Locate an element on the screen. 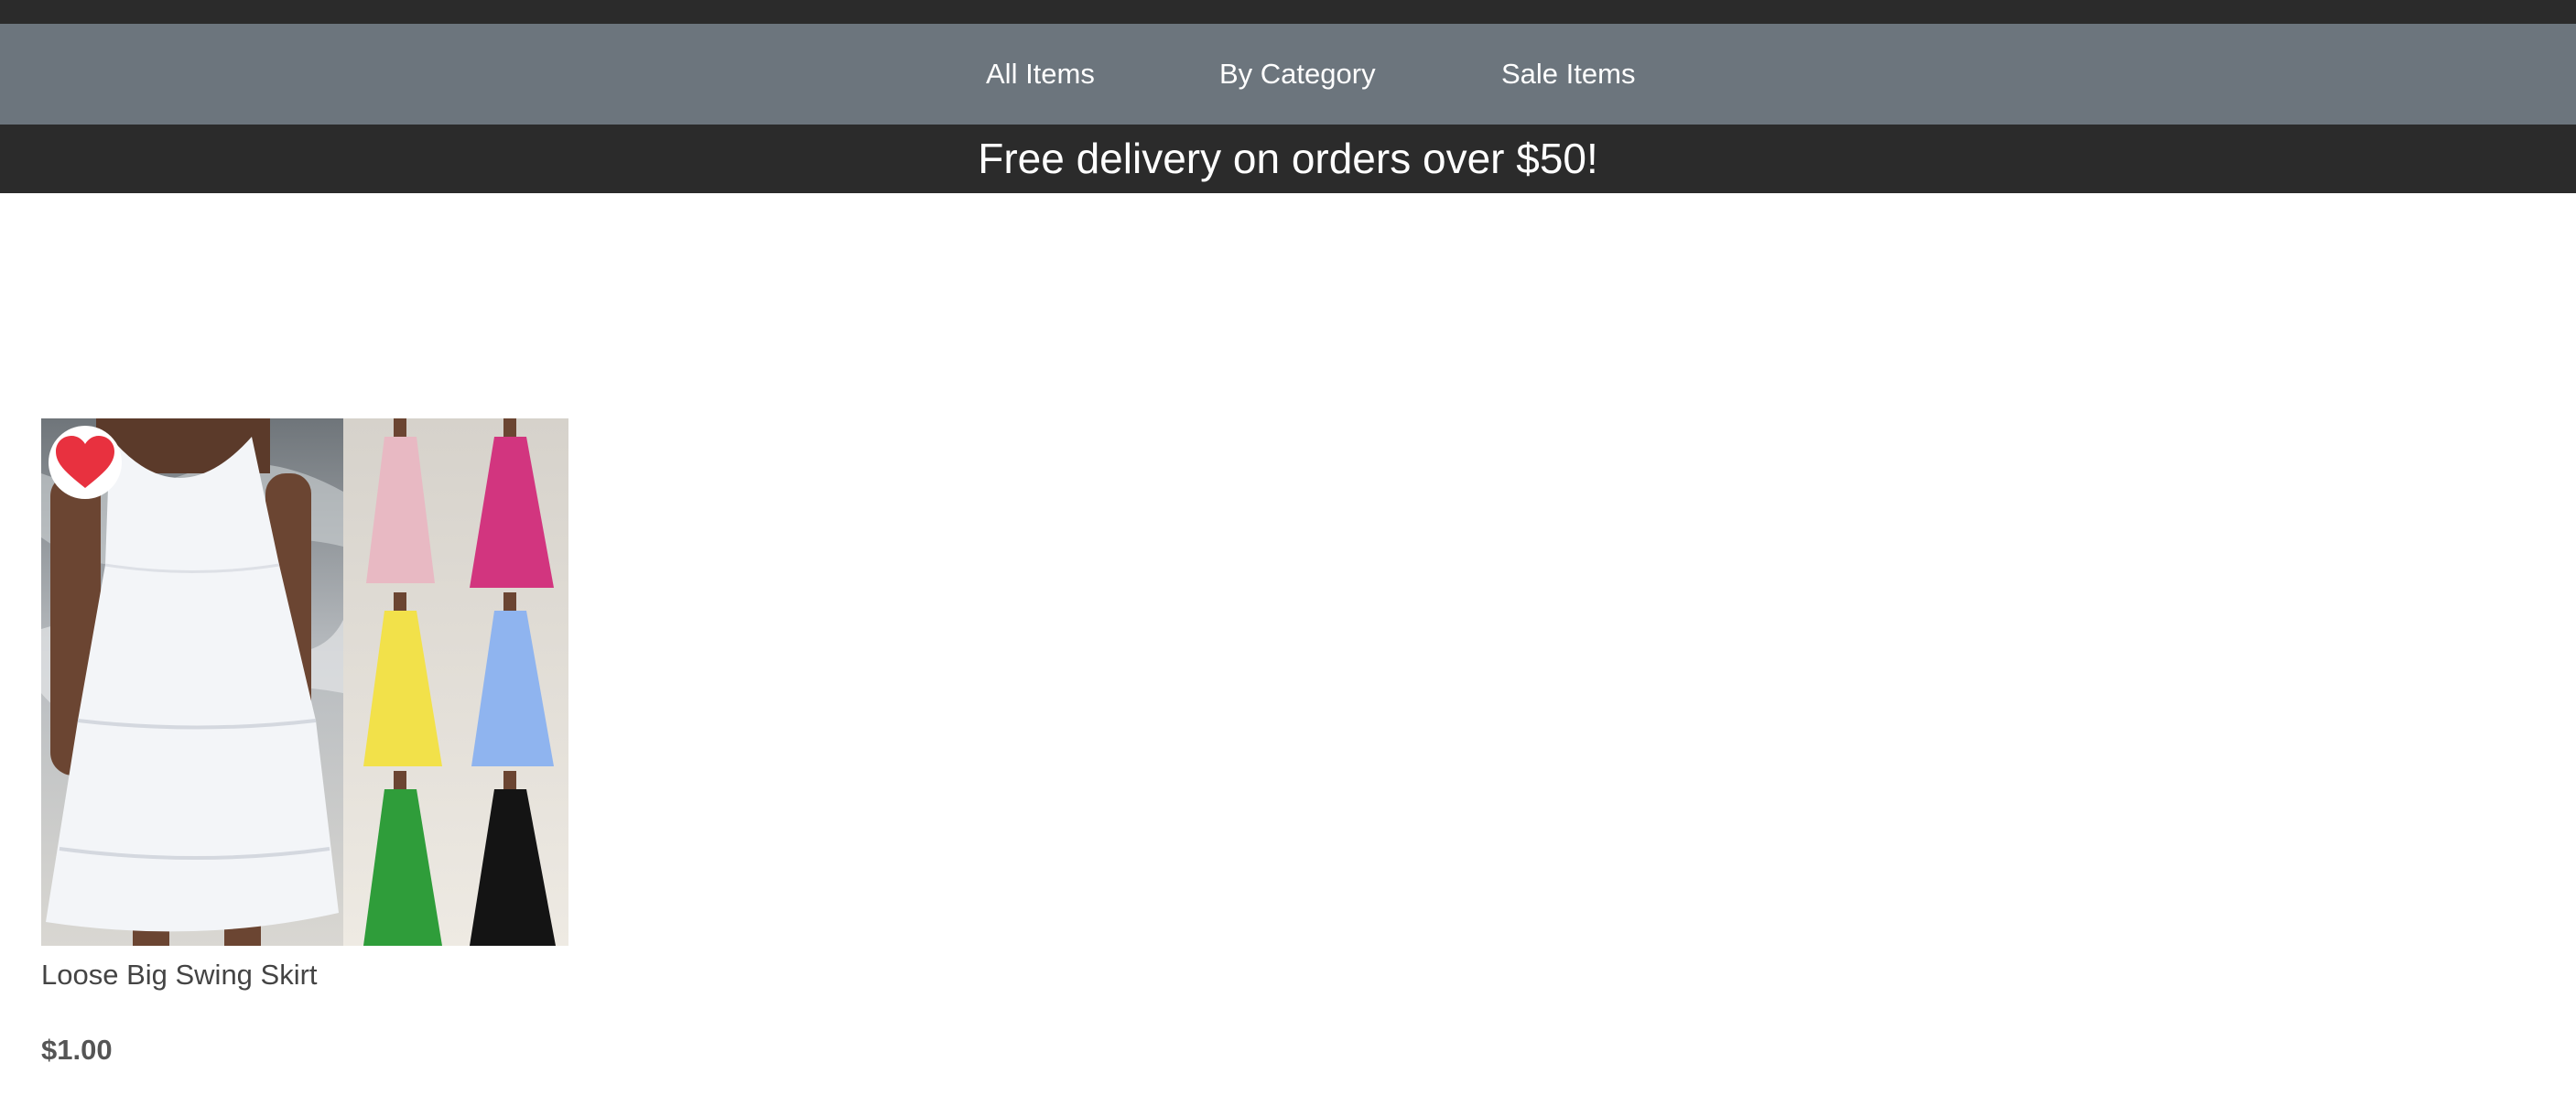  product-title: Loose Big Swing Skirt is located at coordinates (180, 975).